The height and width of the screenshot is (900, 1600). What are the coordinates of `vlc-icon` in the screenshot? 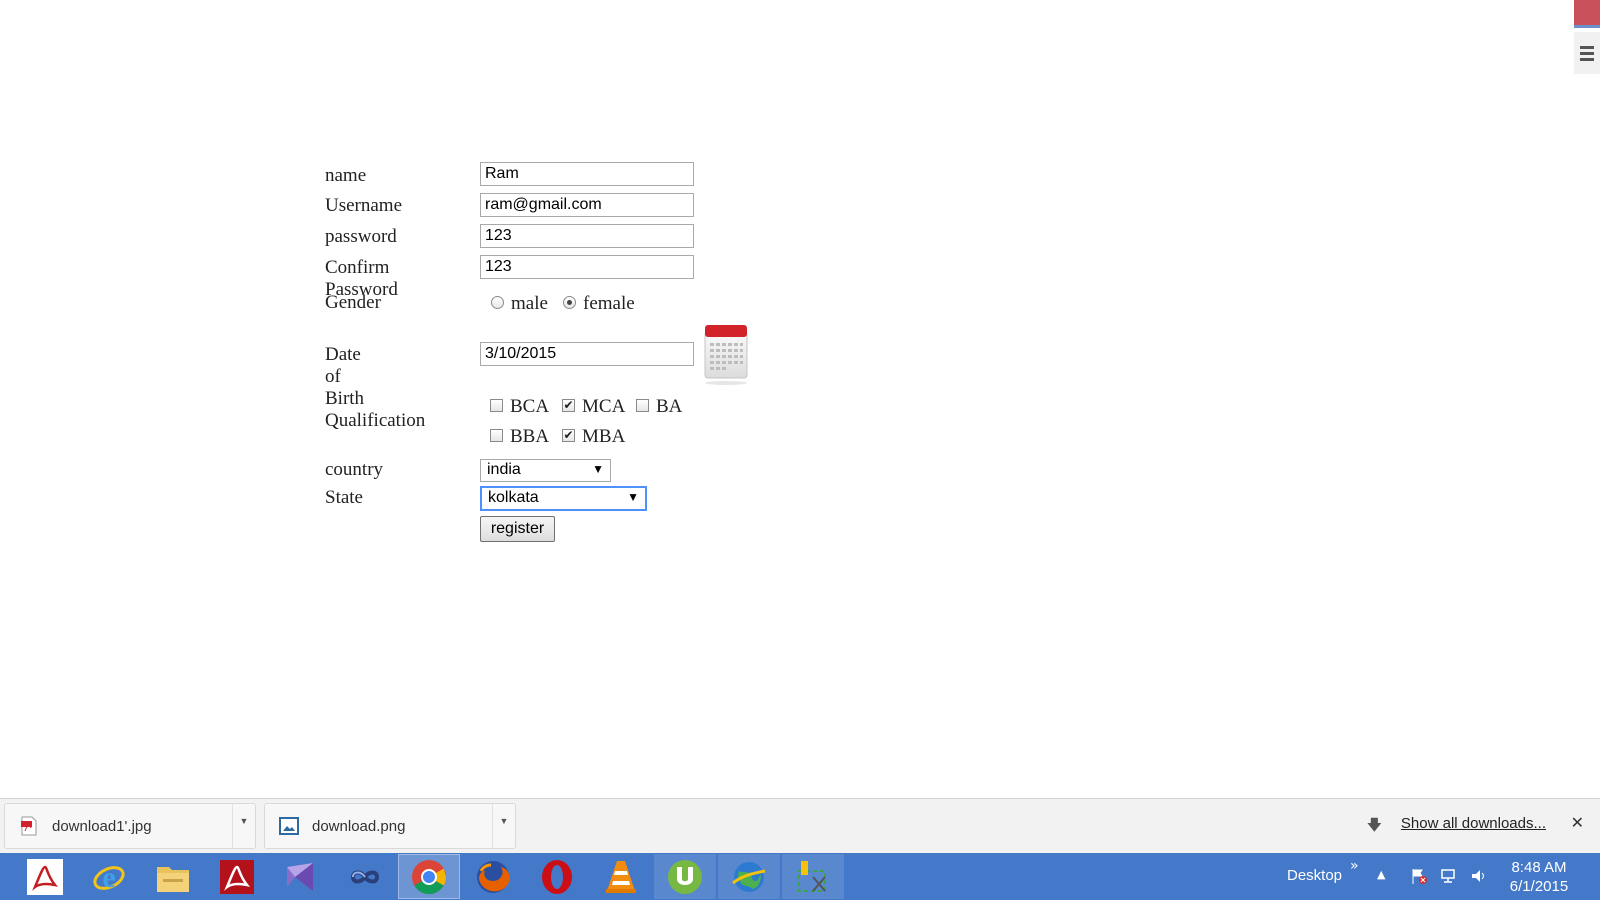 It's located at (621, 876).